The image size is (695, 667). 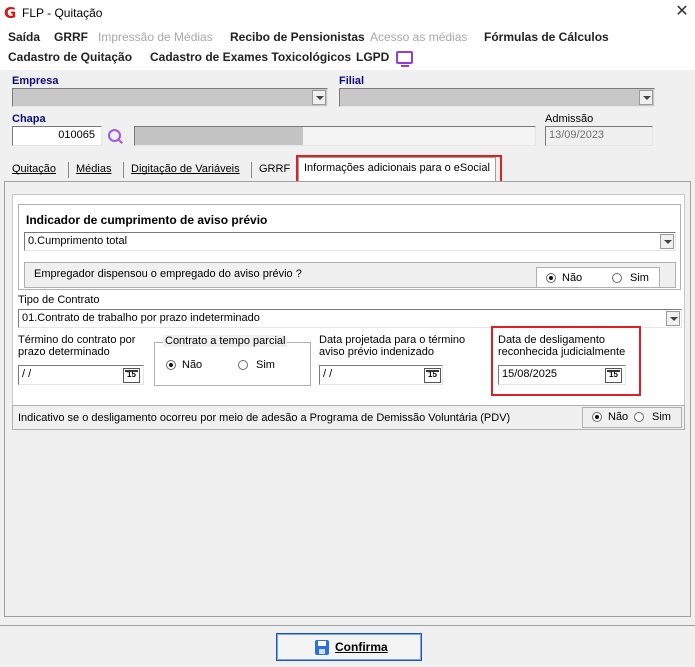 I want to click on projetada-label-line1: Data projetada para o término, so click(x=392, y=340).